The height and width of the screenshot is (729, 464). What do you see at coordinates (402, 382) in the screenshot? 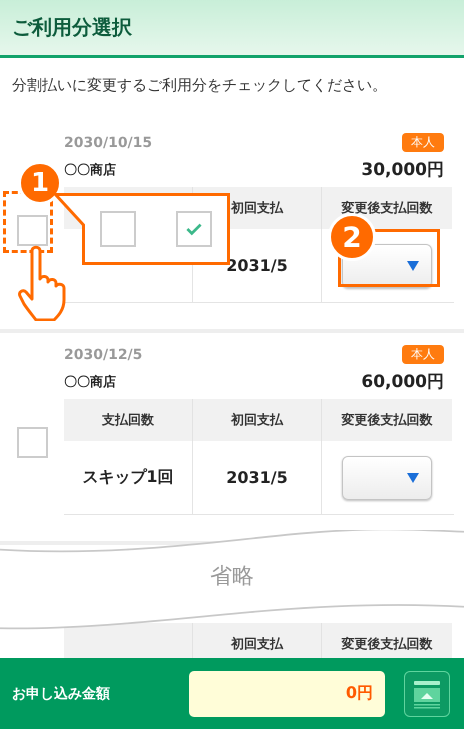
I see `usage-amount: 60,000円` at bounding box center [402, 382].